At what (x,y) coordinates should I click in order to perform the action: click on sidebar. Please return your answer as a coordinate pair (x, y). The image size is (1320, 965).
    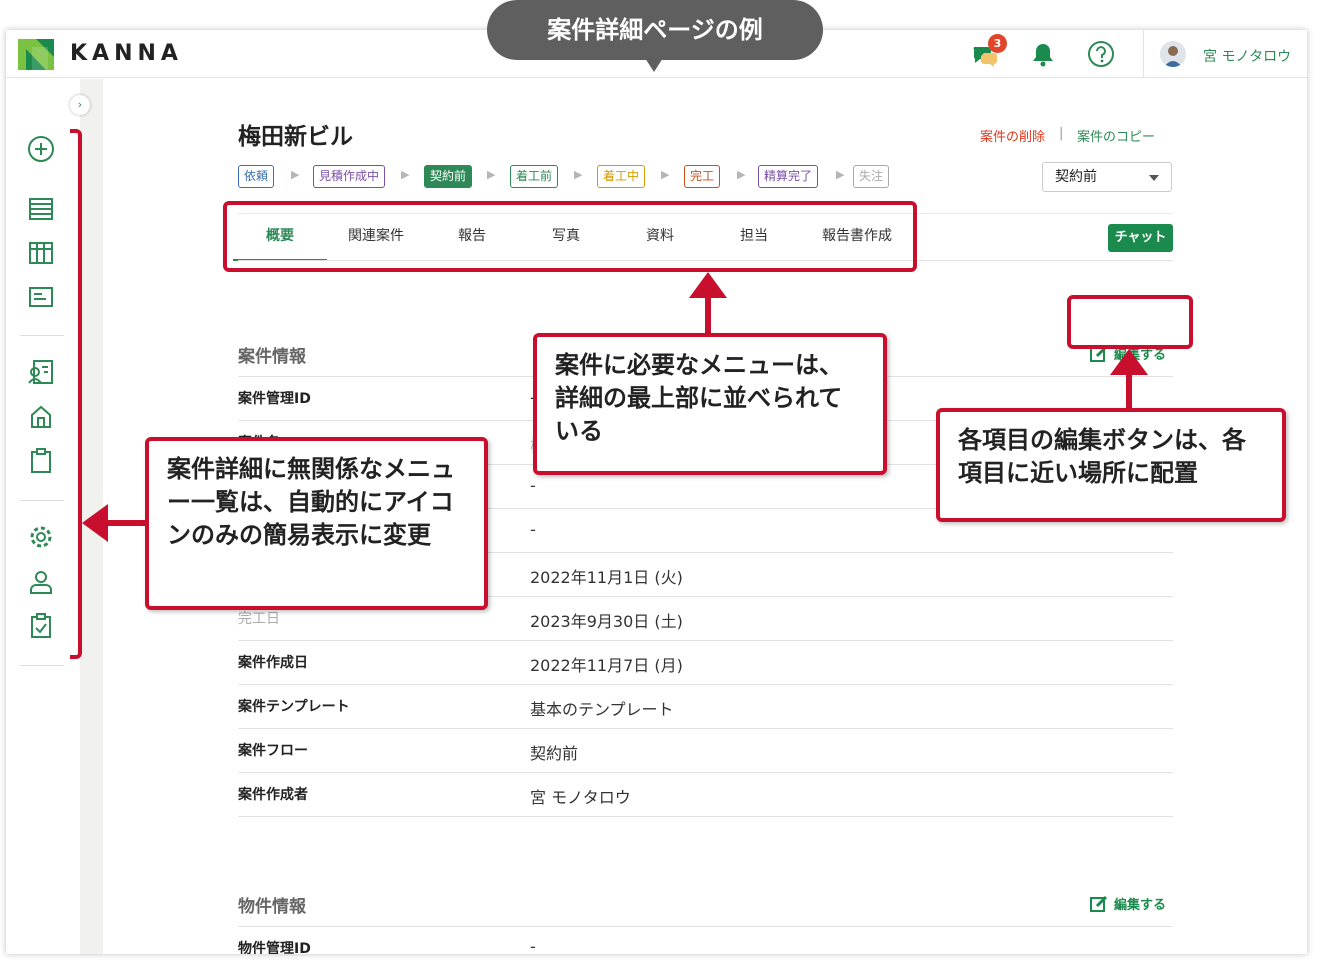
    Looking at the image, I should click on (43, 516).